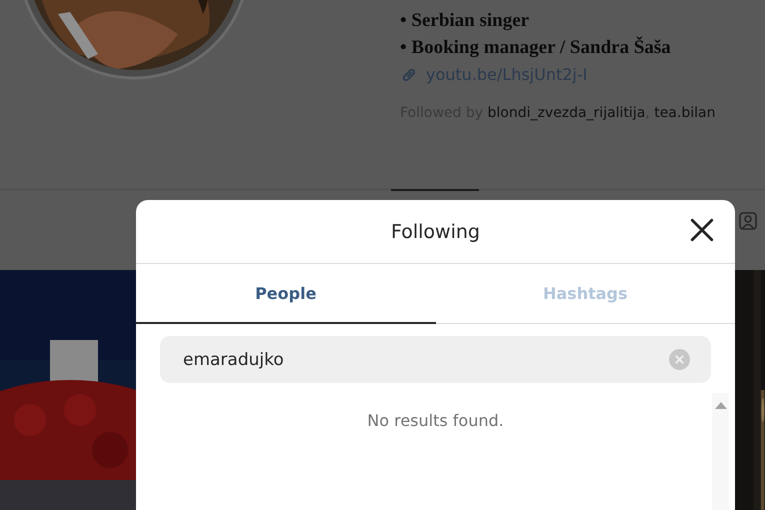 The width and height of the screenshot is (765, 510). Describe the element at coordinates (435, 231) in the screenshot. I see `dialog-title: Following` at that location.